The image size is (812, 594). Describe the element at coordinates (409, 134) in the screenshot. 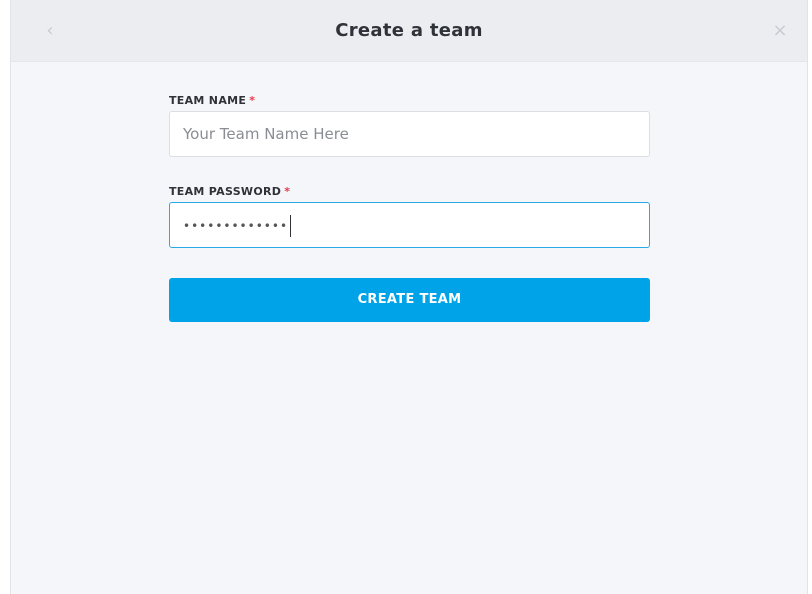

I see `team-name-input: Your Team Name Here` at that location.